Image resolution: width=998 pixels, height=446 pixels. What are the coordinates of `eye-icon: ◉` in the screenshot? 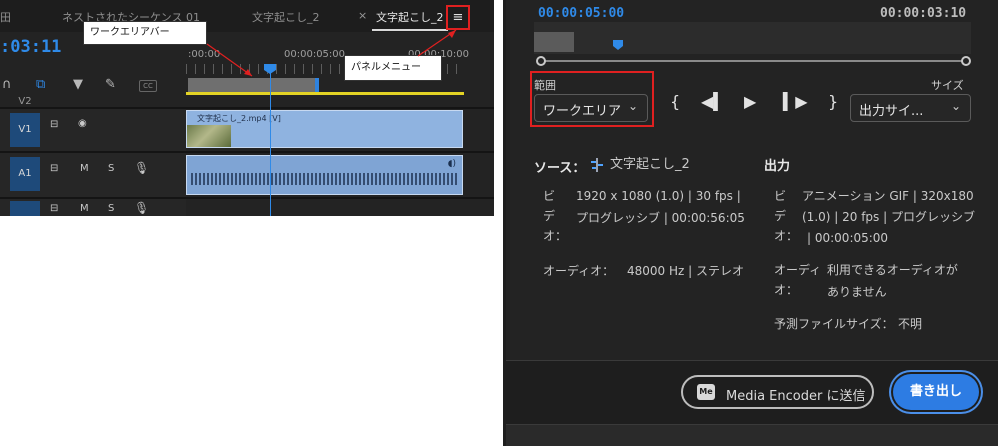 It's located at (82, 123).